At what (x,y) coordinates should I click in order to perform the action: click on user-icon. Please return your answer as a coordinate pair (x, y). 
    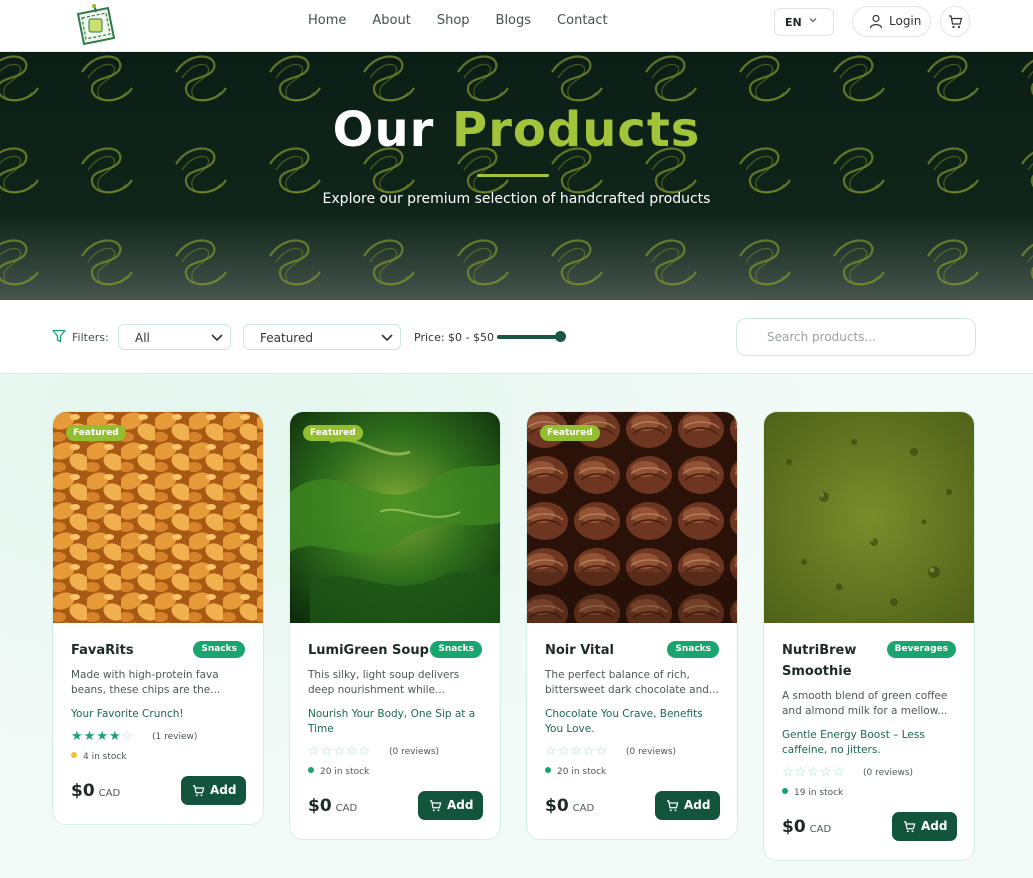
    Looking at the image, I should click on (876, 21).